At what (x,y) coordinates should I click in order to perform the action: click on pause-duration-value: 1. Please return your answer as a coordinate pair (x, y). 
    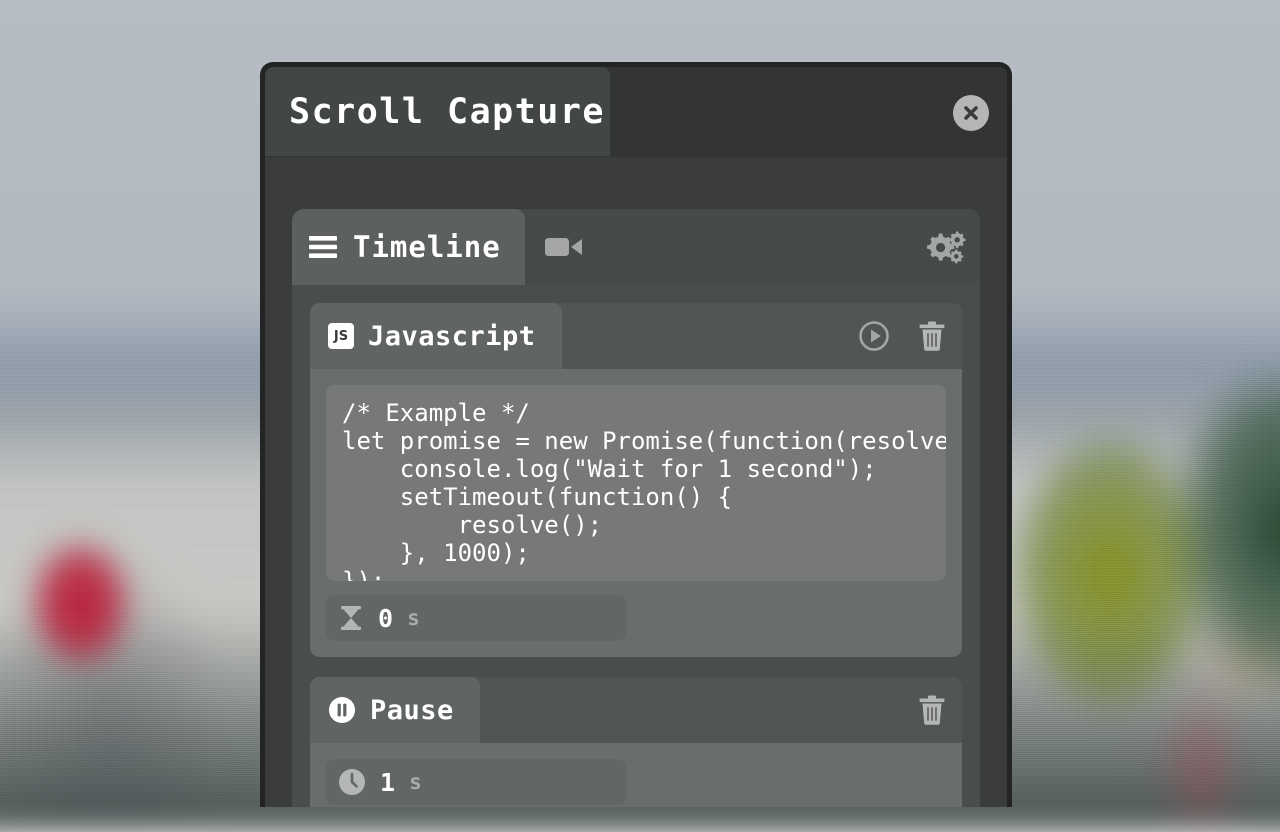
    Looking at the image, I should click on (387, 782).